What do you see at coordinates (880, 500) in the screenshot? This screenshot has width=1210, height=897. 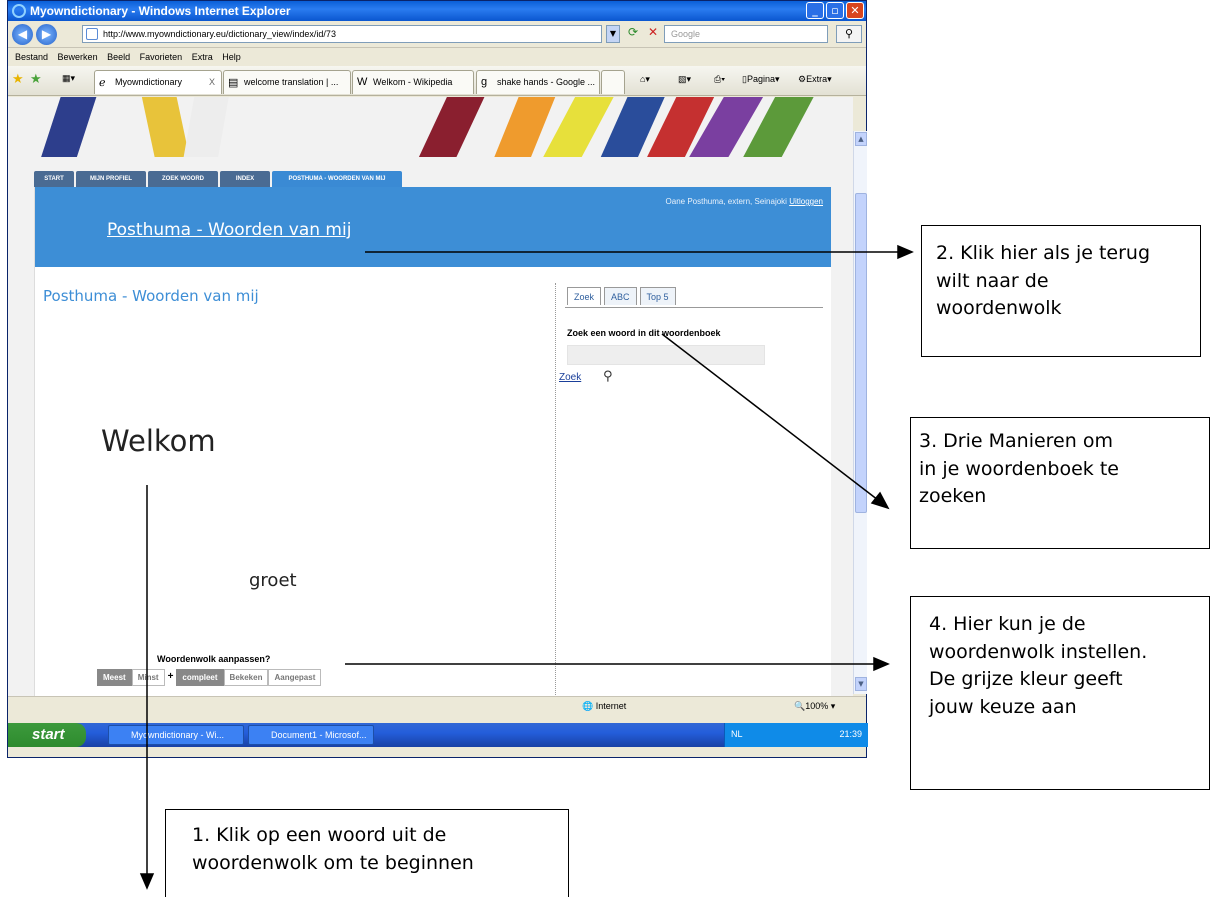 I see `arrow-3-head` at bounding box center [880, 500].